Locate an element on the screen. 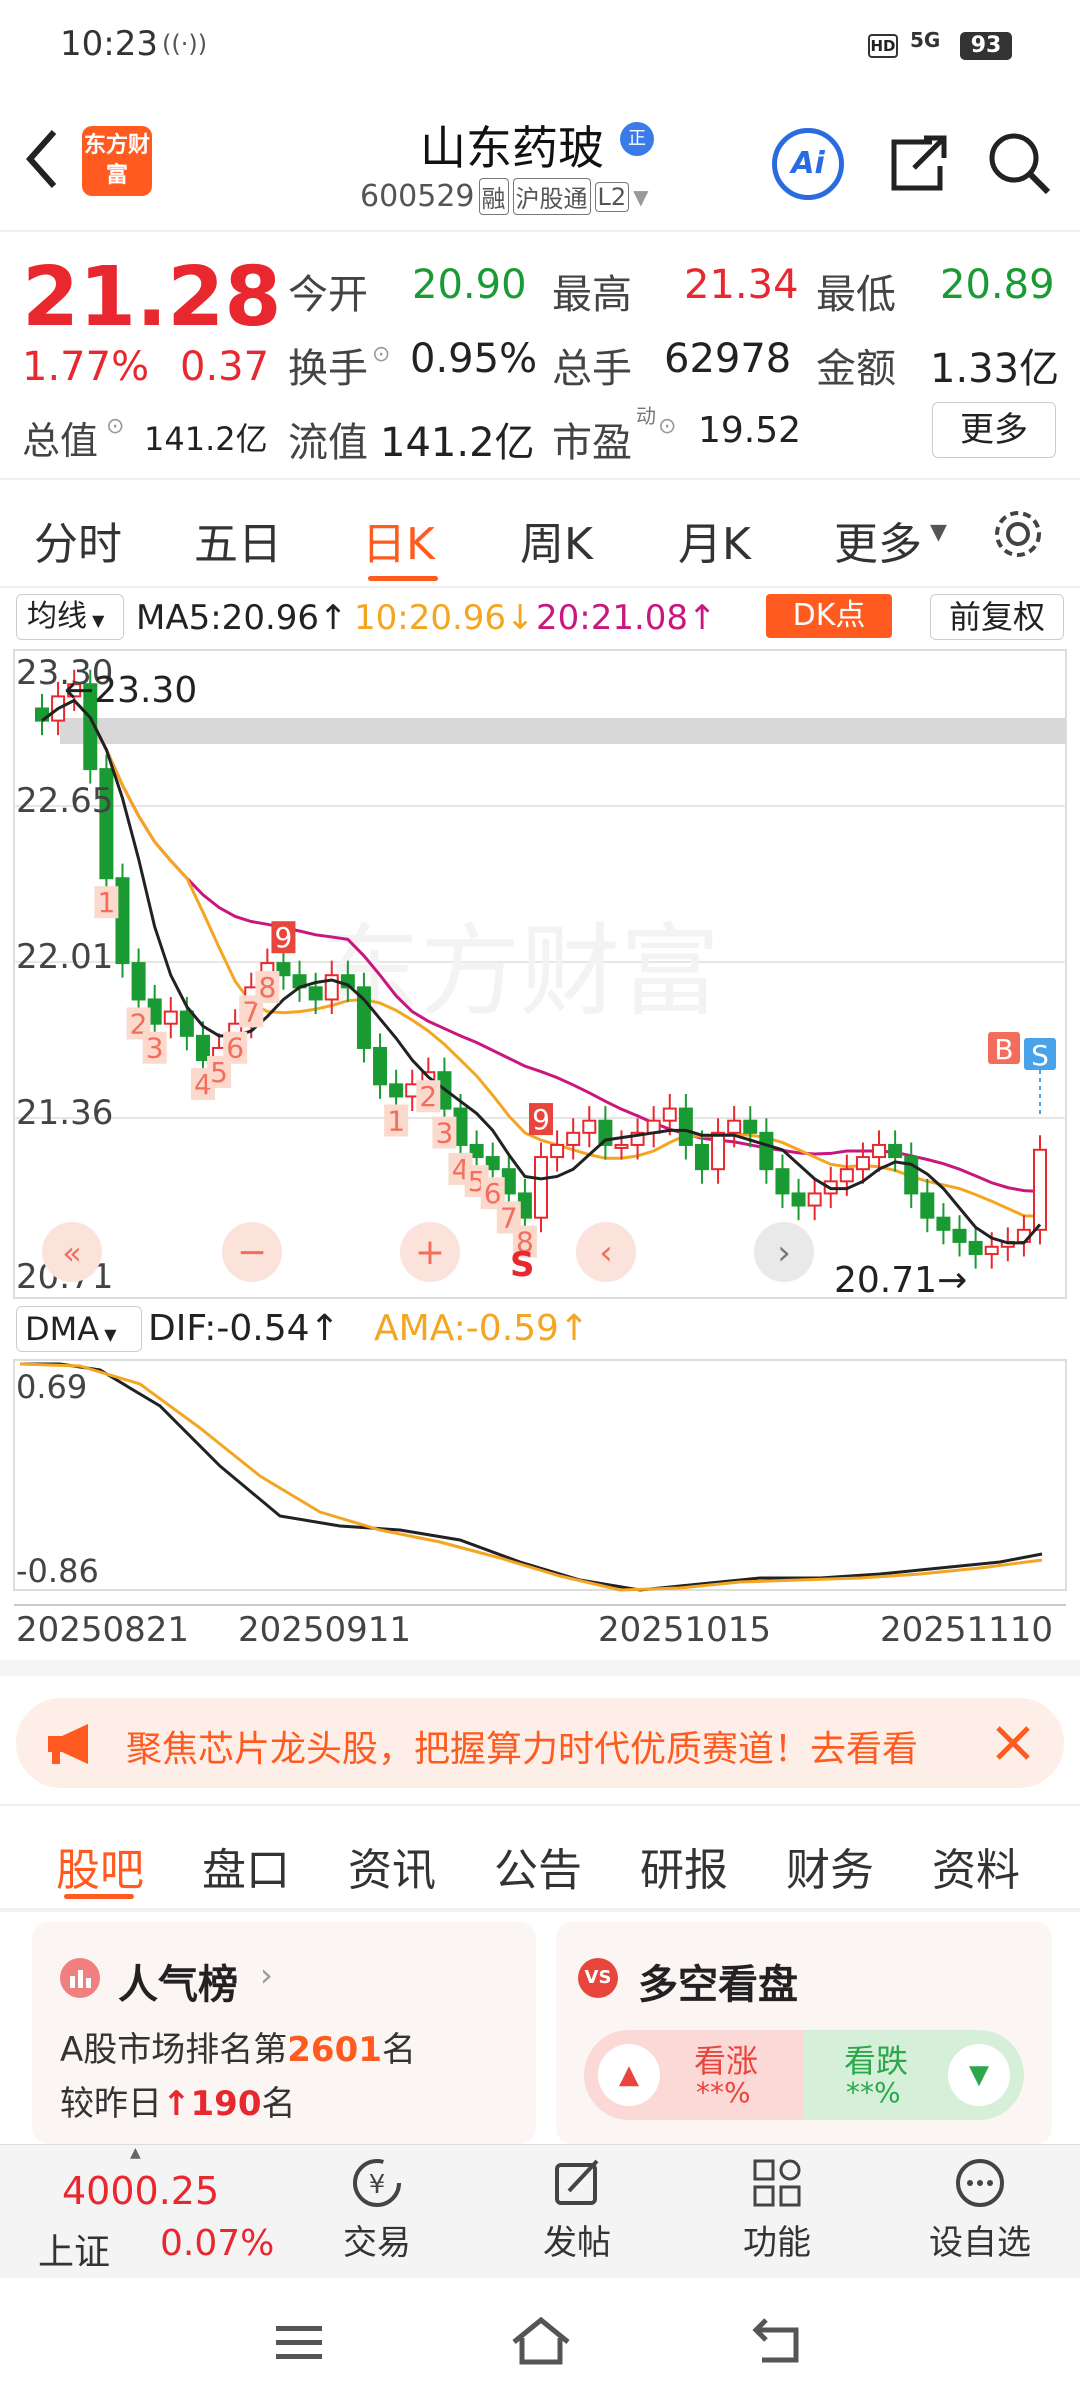 This screenshot has height=2404, width=1080. y-label-2: 22.65 is located at coordinates (64, 801).